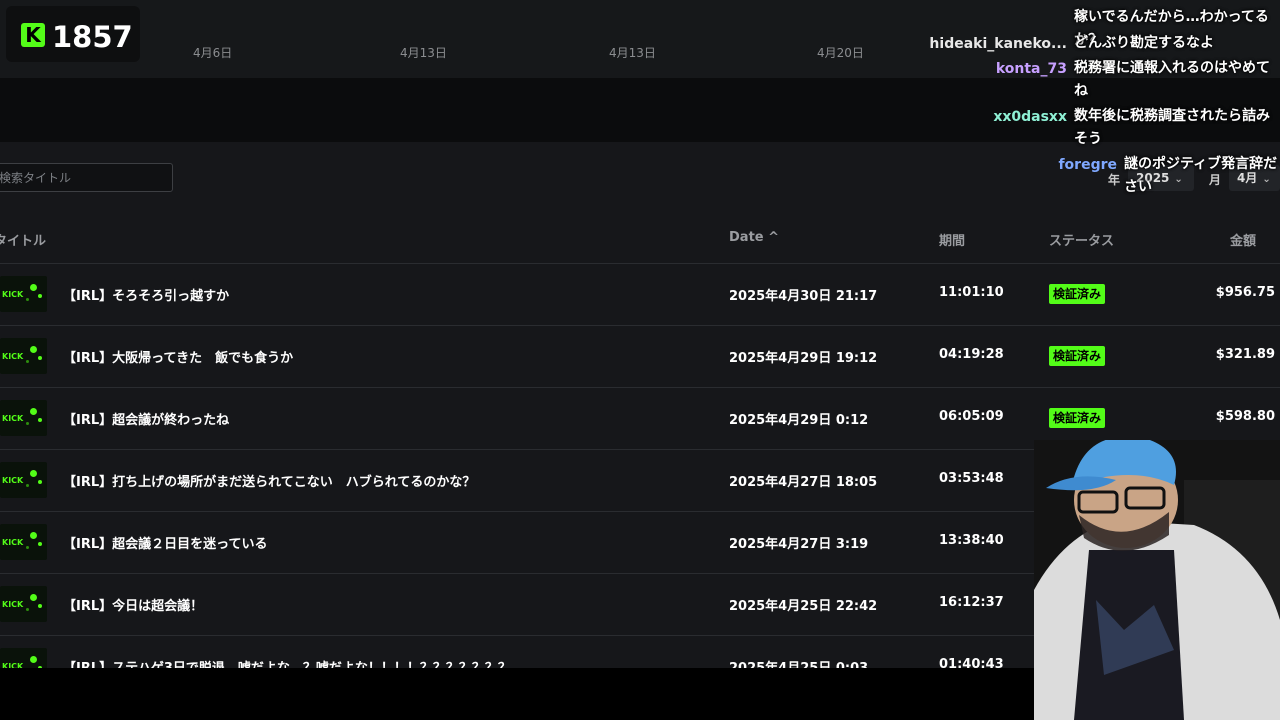 The image size is (1280, 720). Describe the element at coordinates (269, 480) in the screenshot. I see `stream-title: 【IRL】打ち上げの場所がまだ送られてこない ハブられてるのかな？` at that location.